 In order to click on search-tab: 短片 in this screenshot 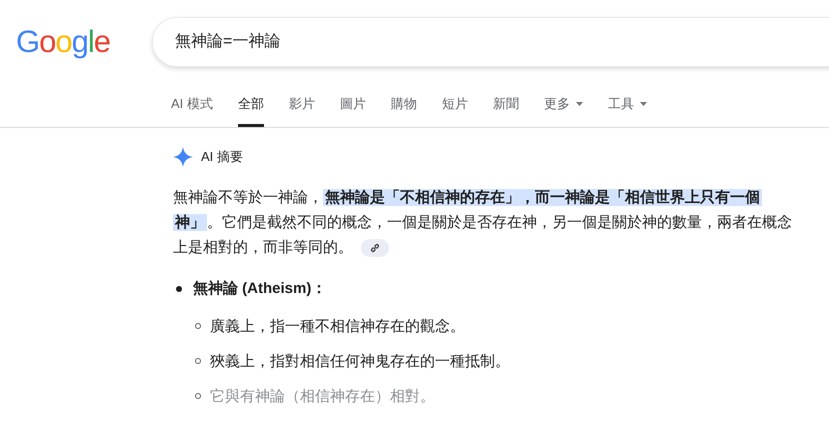, I will do `click(455, 105)`.